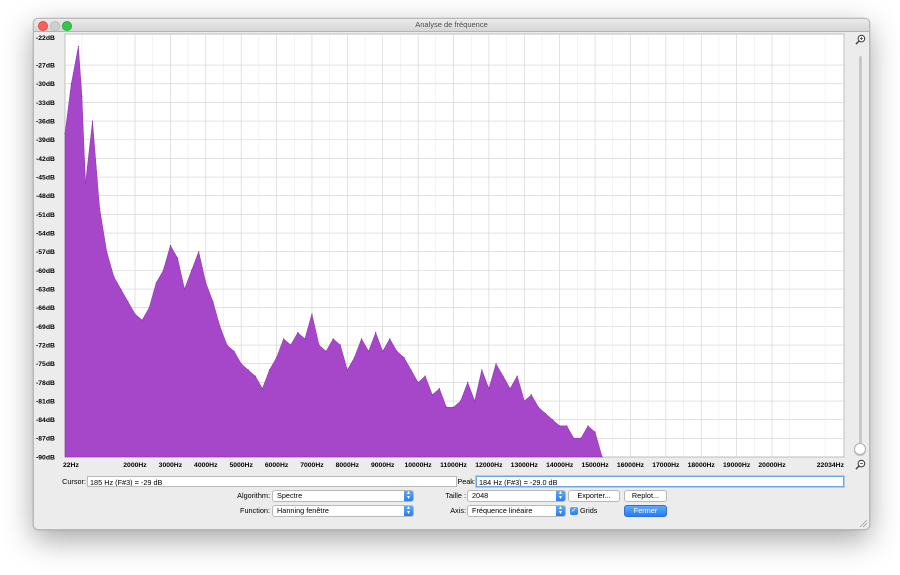 The image size is (900, 575). Describe the element at coordinates (772, 465) in the screenshot. I see `x-tick-label: 20000Hz` at that location.